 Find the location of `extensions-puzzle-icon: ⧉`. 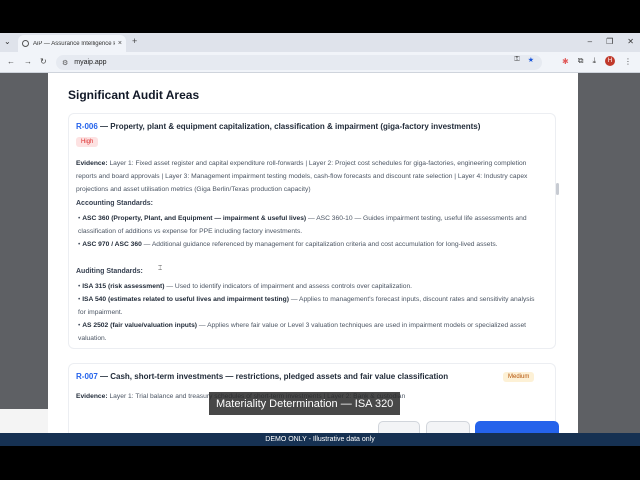

extensions-puzzle-icon: ⧉ is located at coordinates (581, 61).